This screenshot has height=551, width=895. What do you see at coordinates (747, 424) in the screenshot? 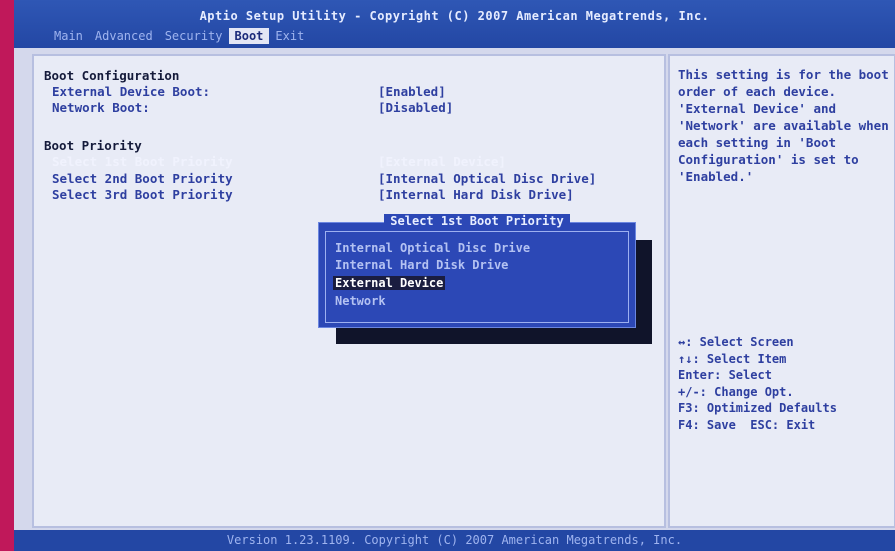
I see `key-save-exit: F4: Save ESC: Exit` at bounding box center [747, 424].